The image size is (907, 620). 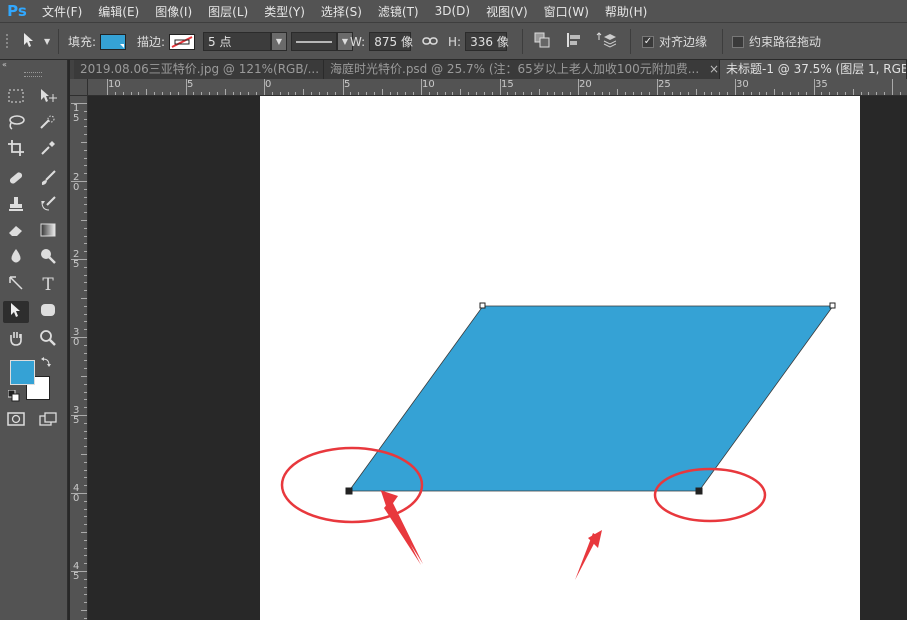 I want to click on constrain-path-option: 约束路径拖动, so click(x=776, y=41).